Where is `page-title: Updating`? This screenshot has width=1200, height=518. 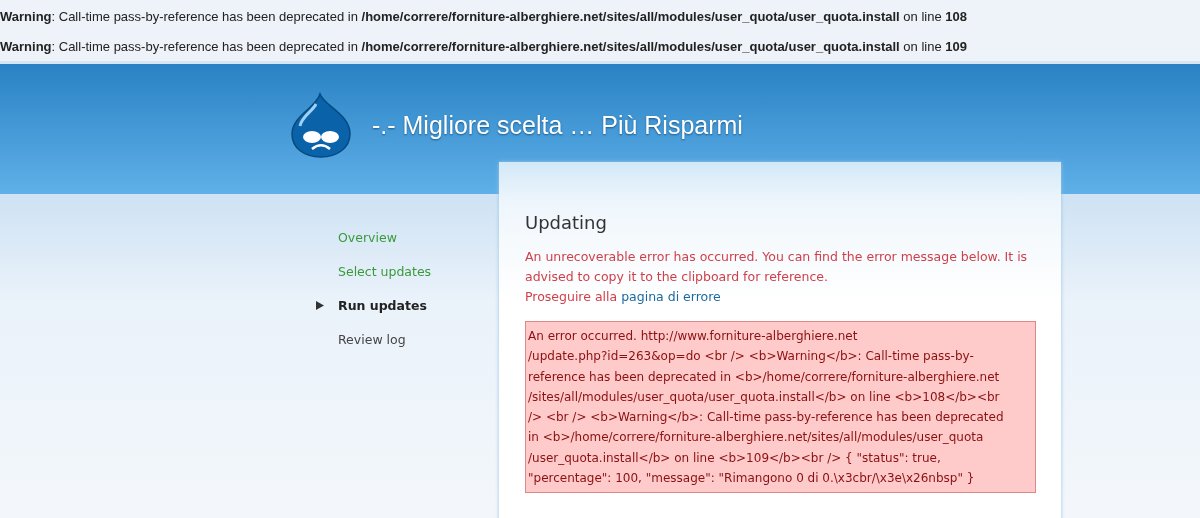
page-title: Updating is located at coordinates (566, 222).